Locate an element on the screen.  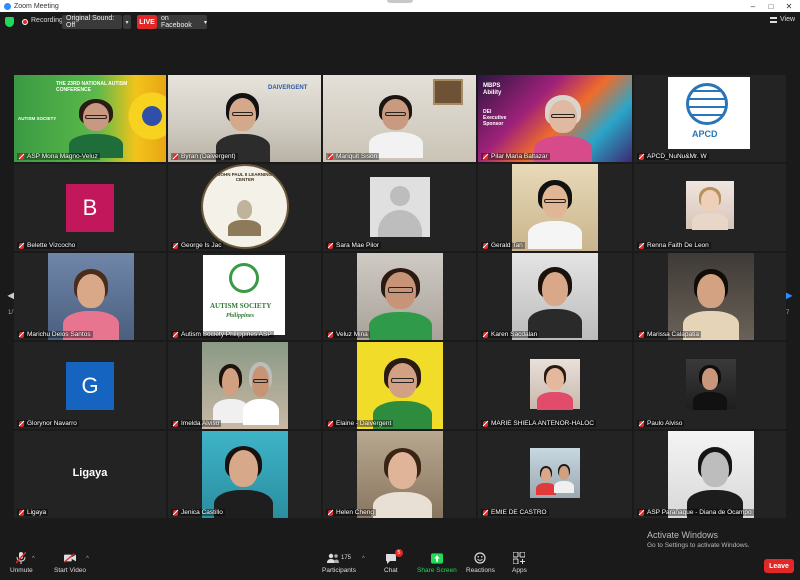
recording-icon is located at coordinates (25, 22).